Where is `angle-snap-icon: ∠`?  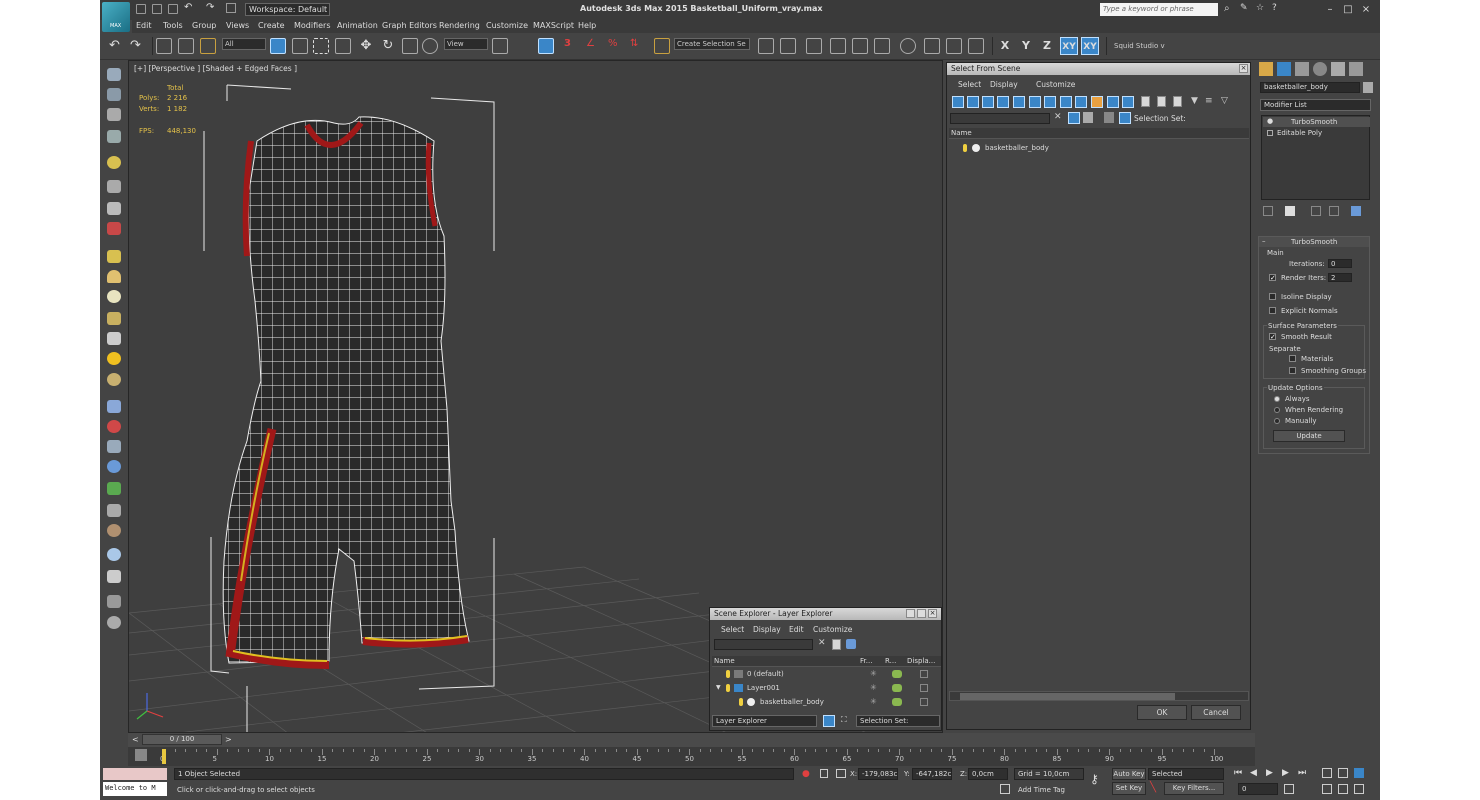
angle-snap-icon: ∠ is located at coordinates (594, 46).